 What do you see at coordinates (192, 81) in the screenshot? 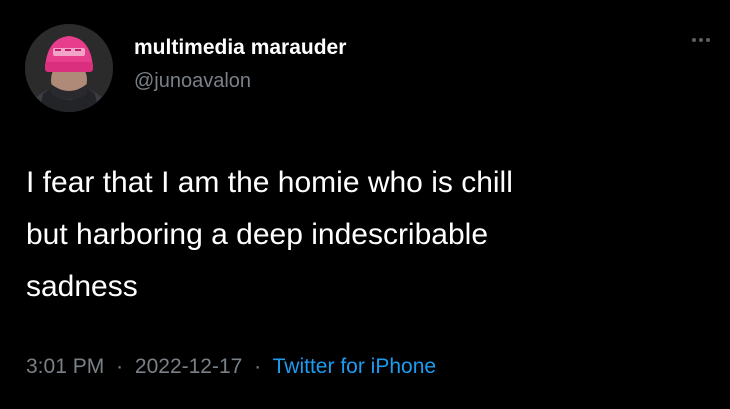
I see `author-handle: @junoavalon` at bounding box center [192, 81].